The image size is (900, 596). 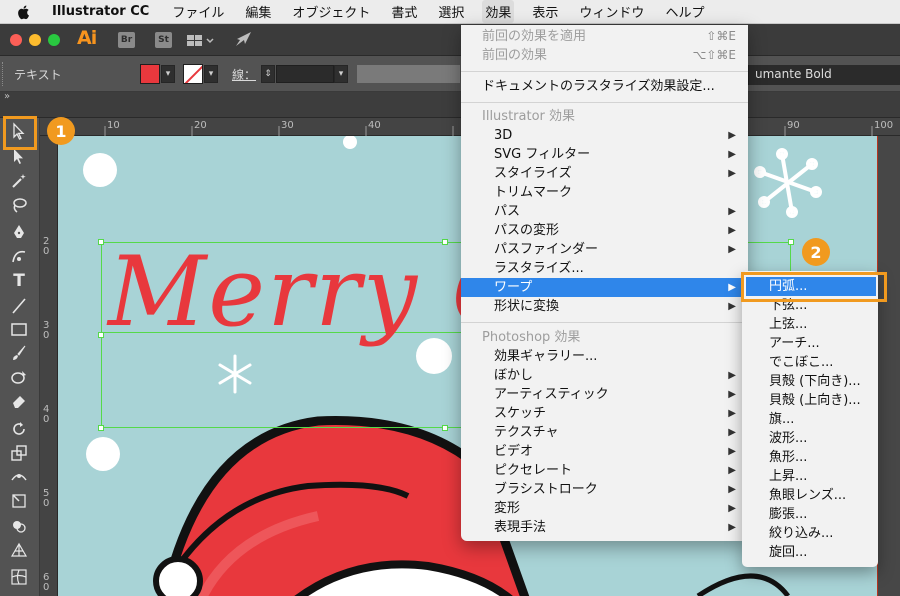 I want to click on stroke-color-swatch, so click(x=193, y=74).